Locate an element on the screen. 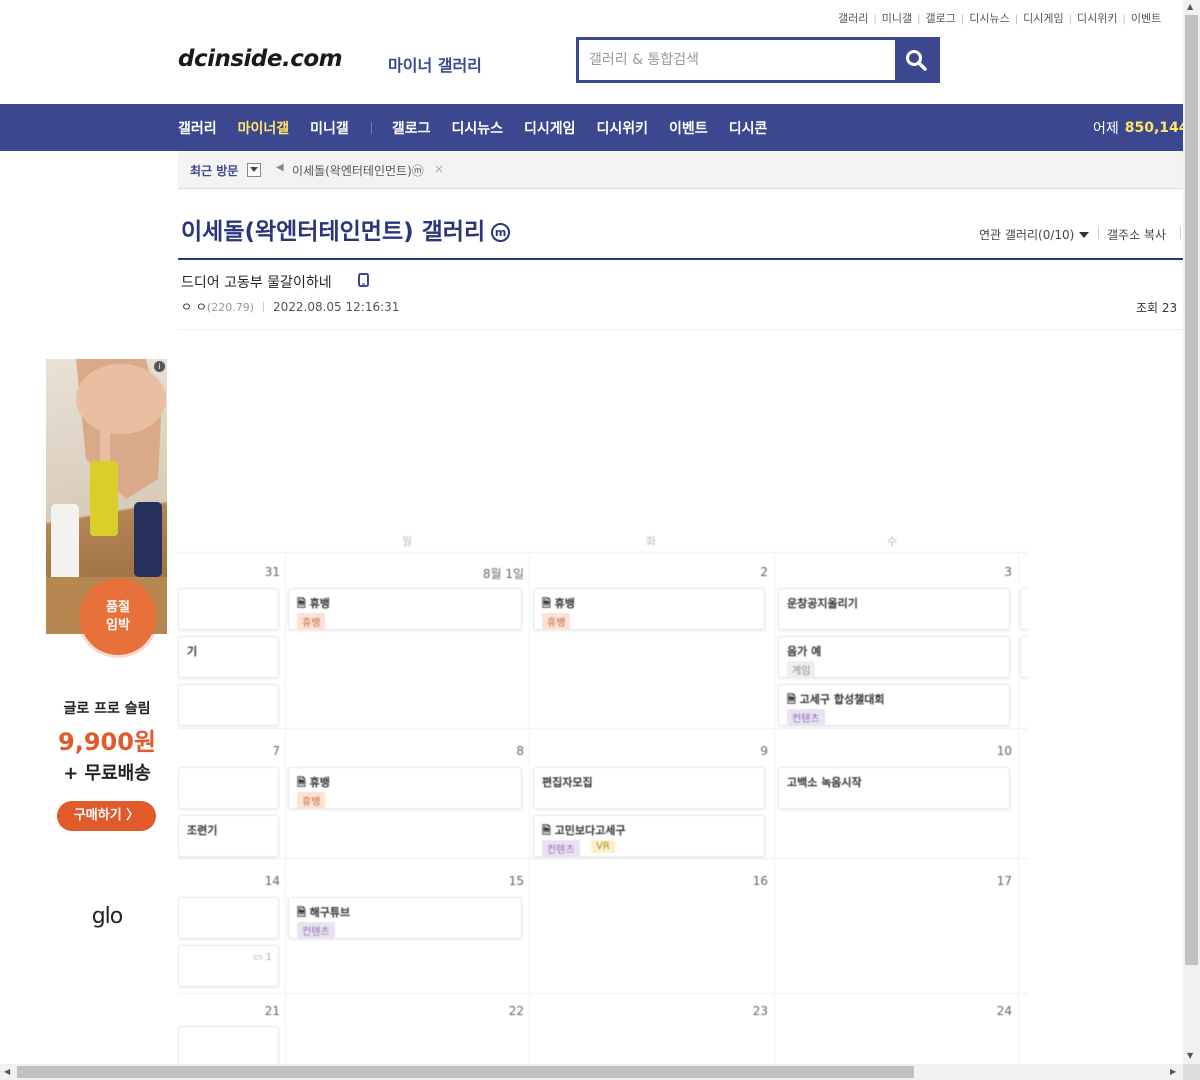 The image size is (1200, 1080). dcinside-logo: dcinside.com is located at coordinates (260, 59).